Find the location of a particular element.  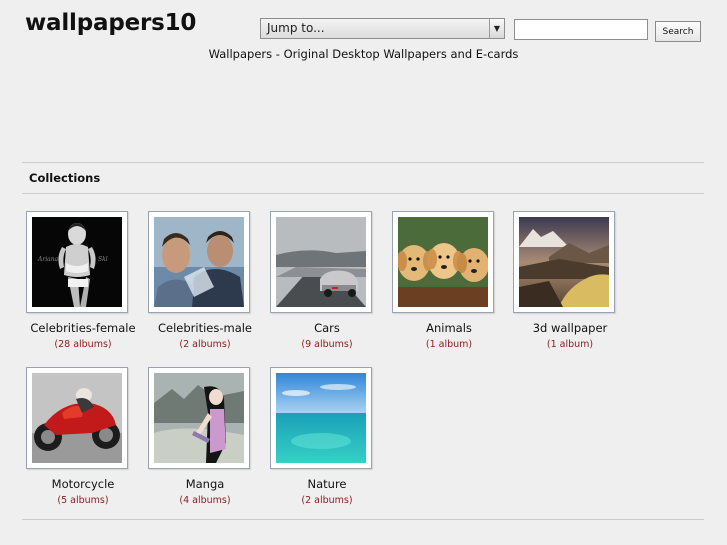

collection-count: (9 albums) is located at coordinates (327, 344).